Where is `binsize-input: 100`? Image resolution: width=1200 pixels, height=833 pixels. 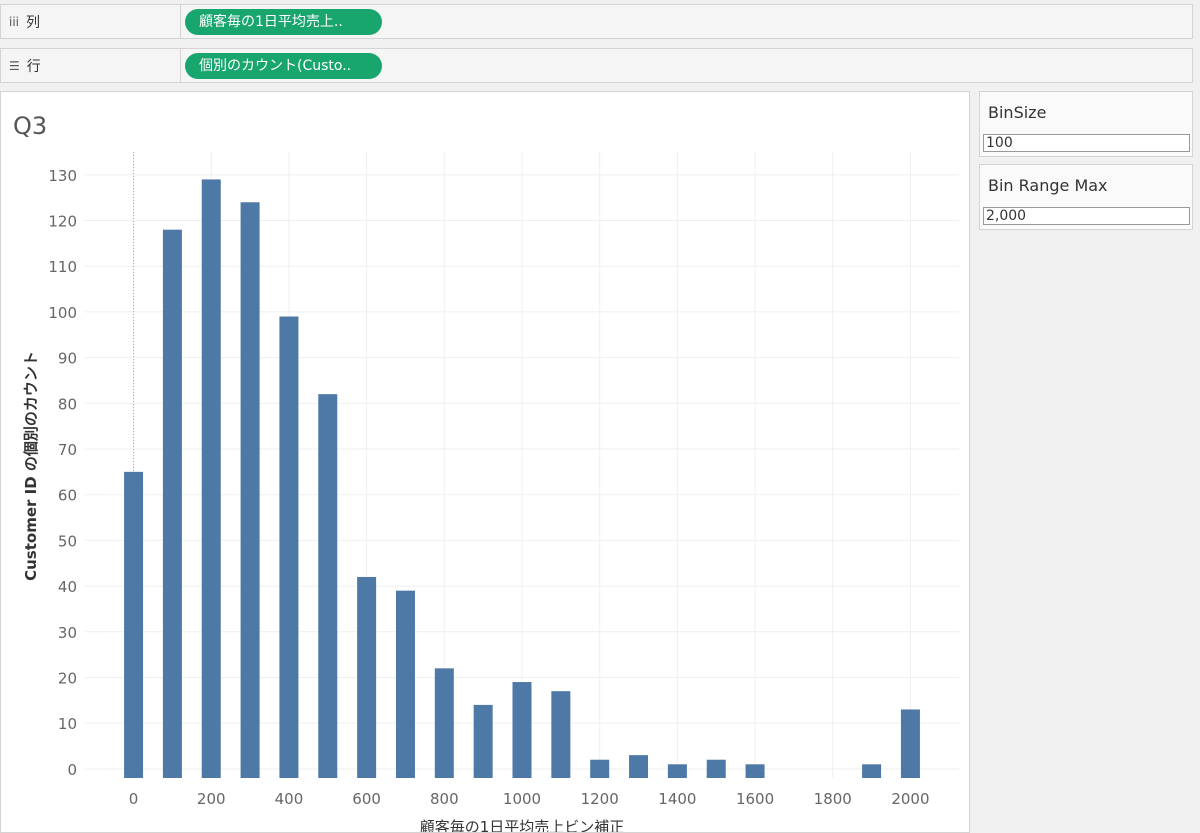 binsize-input: 100 is located at coordinates (1086, 143).